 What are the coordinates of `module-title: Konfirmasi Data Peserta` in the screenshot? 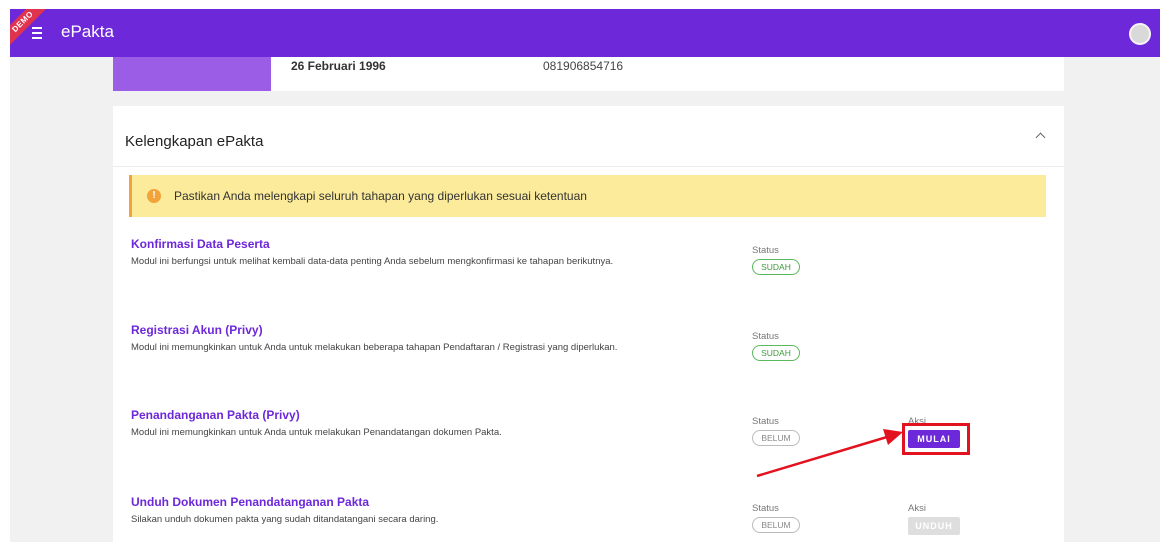 It's located at (200, 244).